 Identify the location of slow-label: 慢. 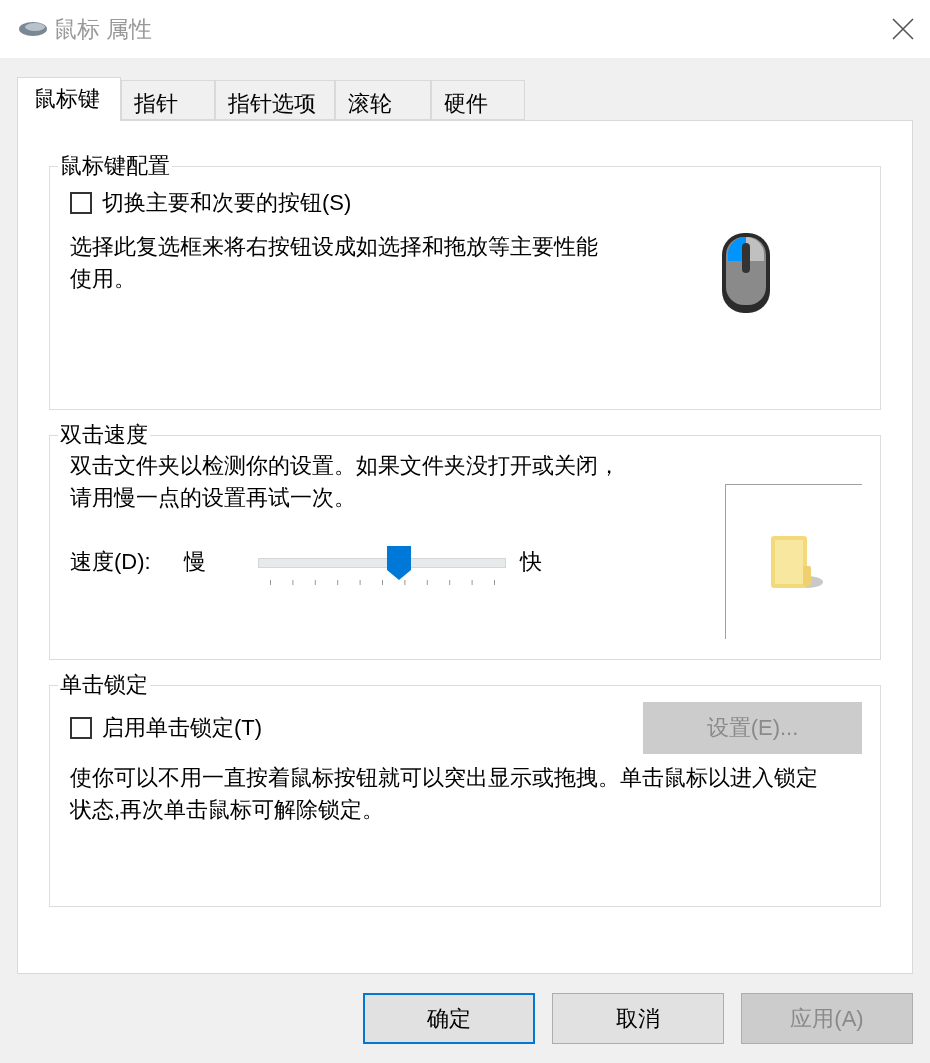
(195, 562).